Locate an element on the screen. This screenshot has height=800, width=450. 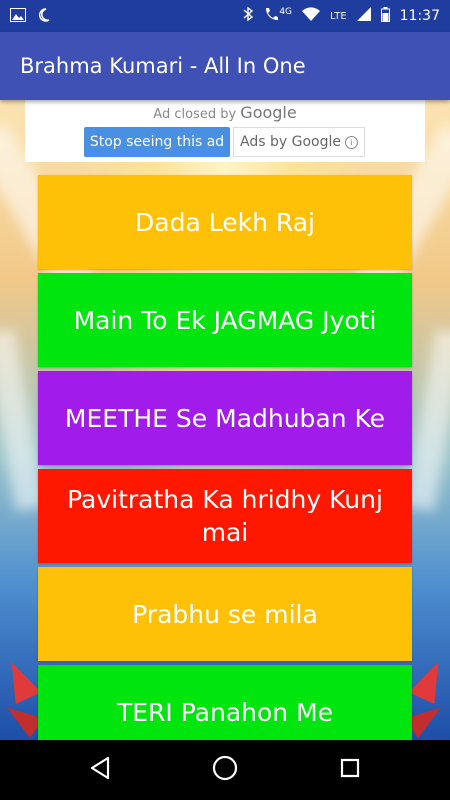
list-item-label: Prabhu se mila is located at coordinates (225, 614).